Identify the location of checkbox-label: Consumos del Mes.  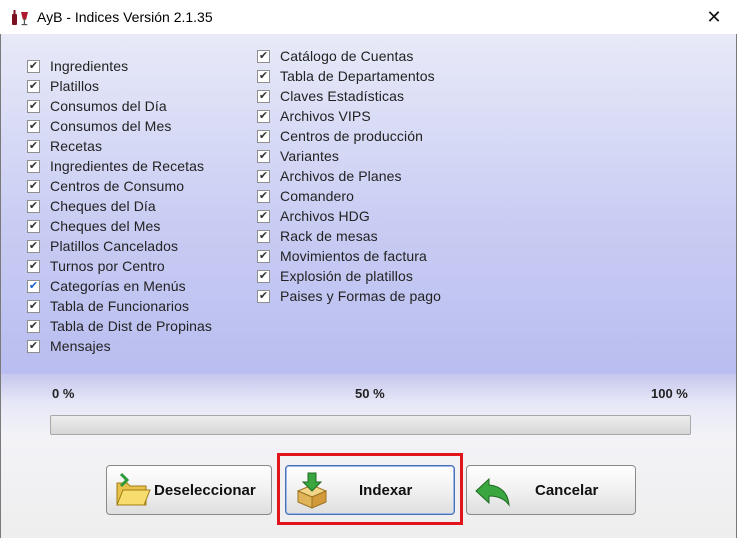
(111, 126).